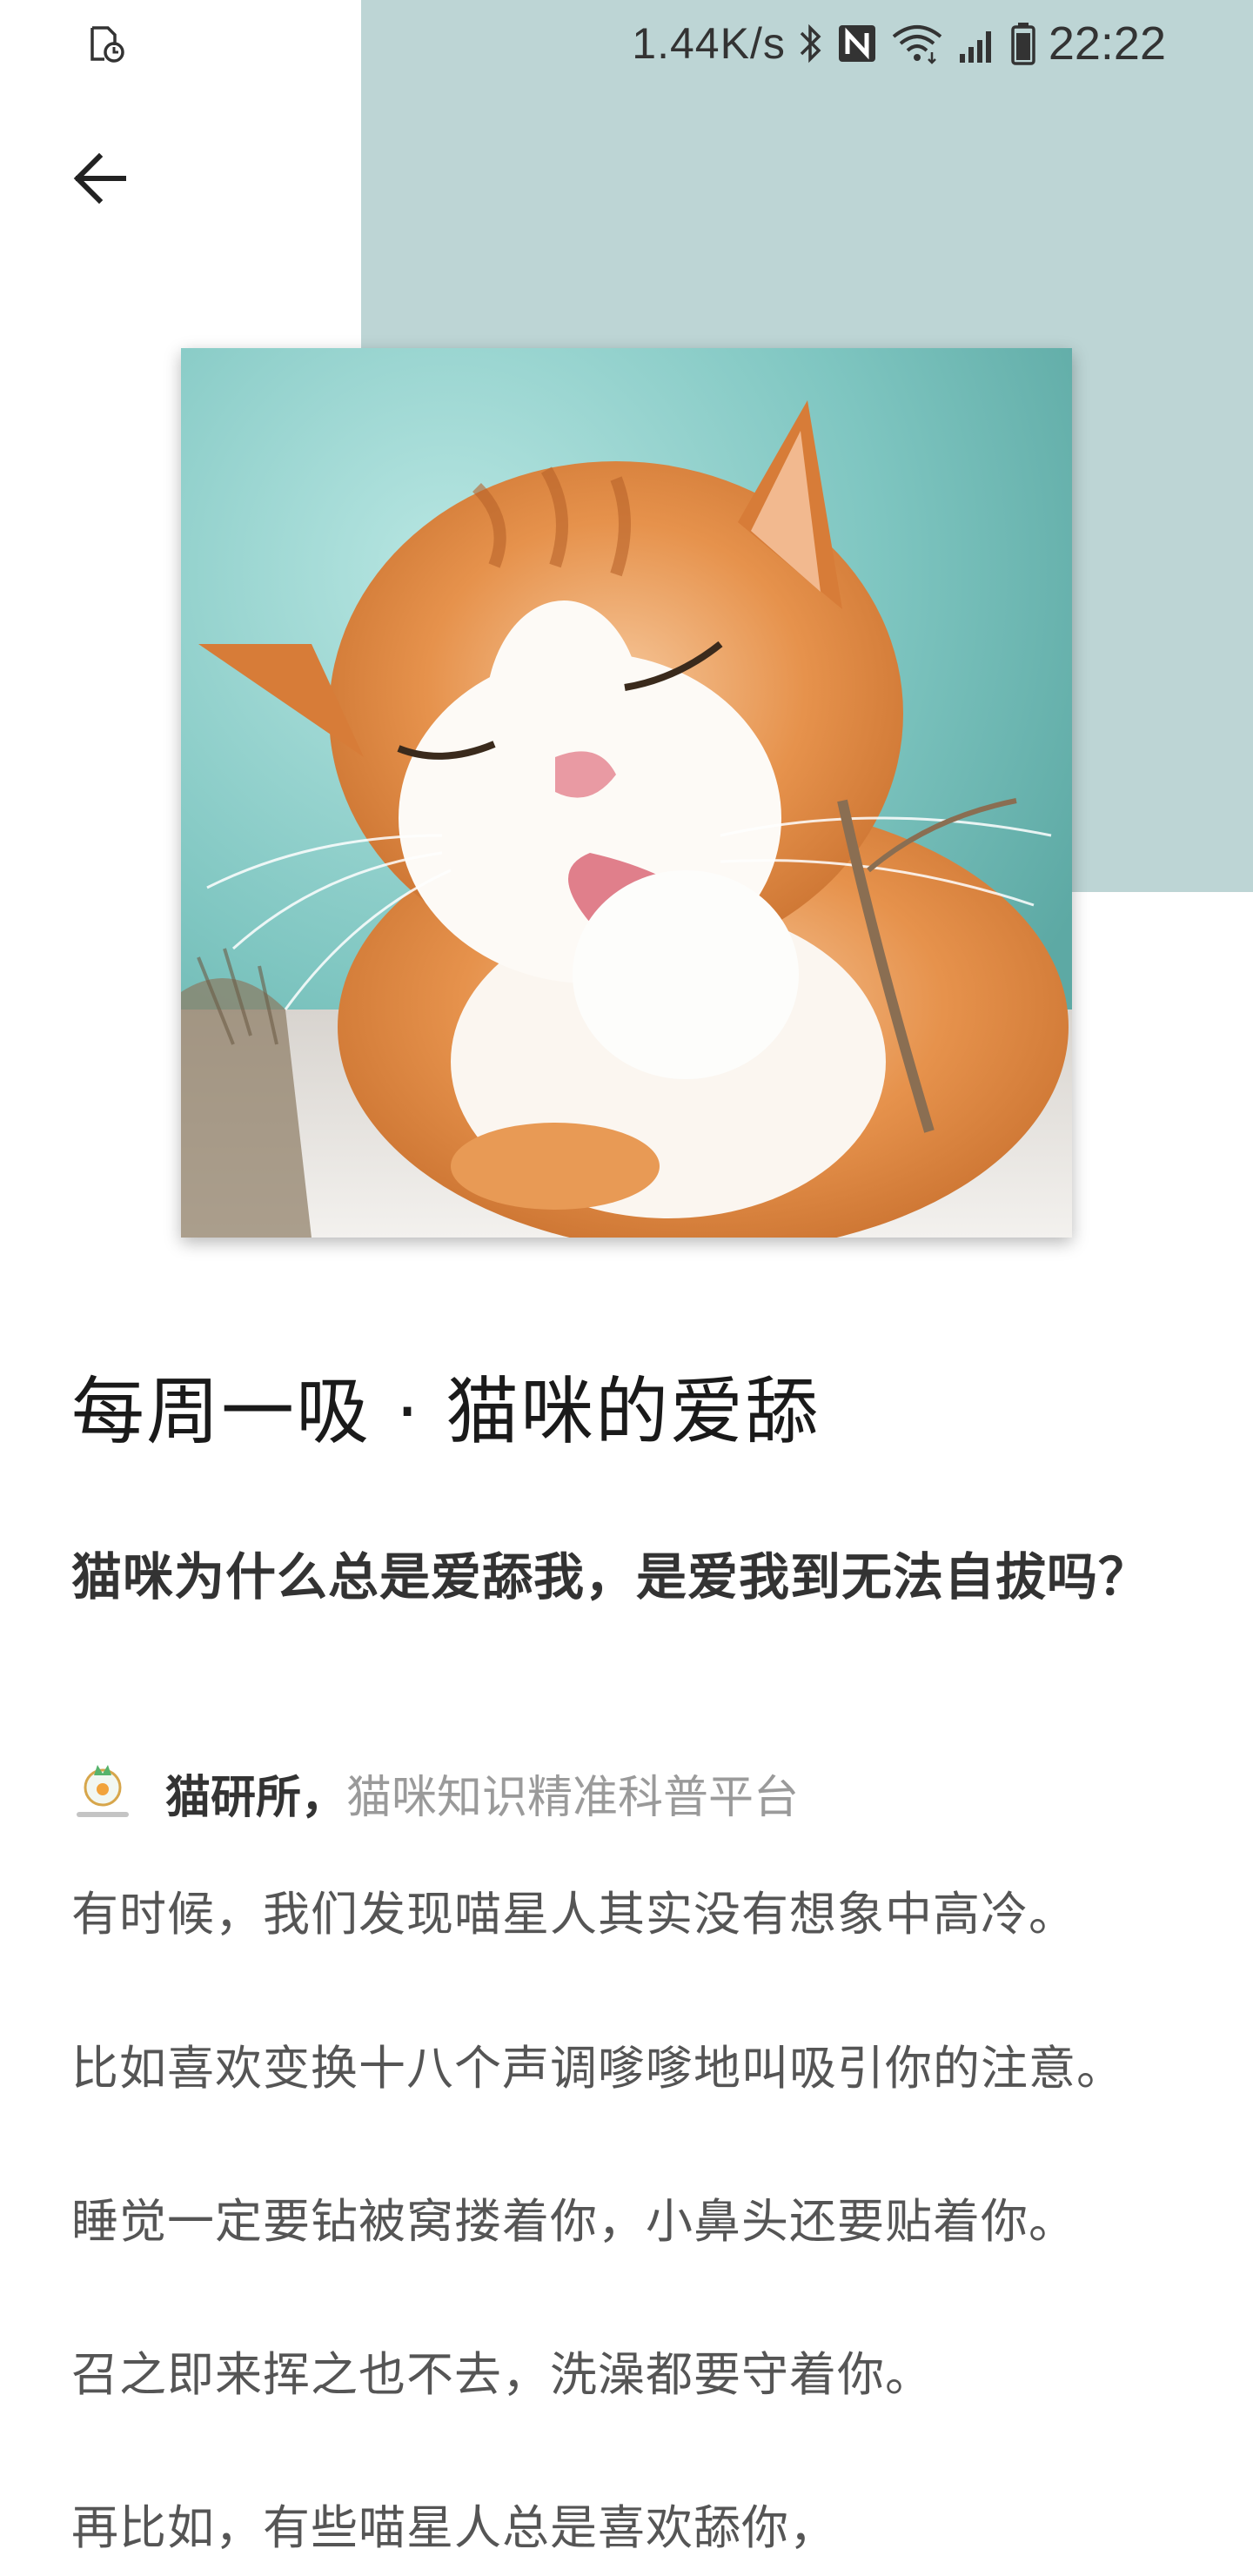 The width and height of the screenshot is (1253, 2576). Describe the element at coordinates (626, 43) in the screenshot. I see `status-bar: 1.44K/s 22:22` at that location.